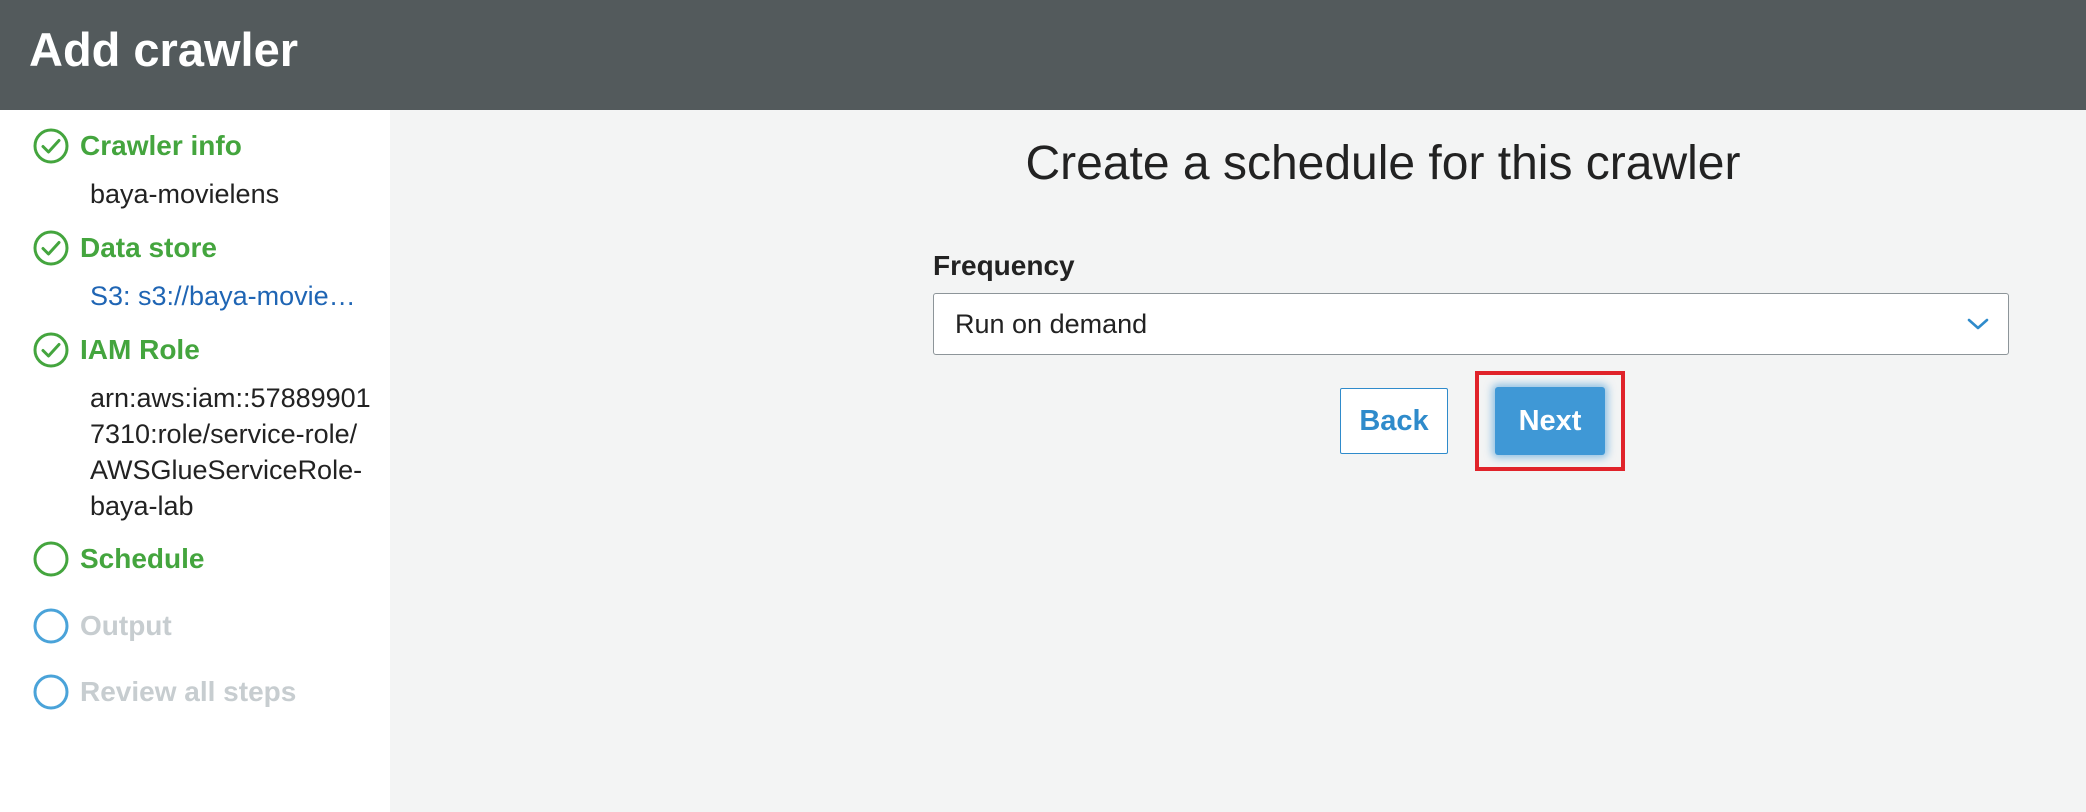  What do you see at coordinates (1004, 265) in the screenshot?
I see `frequency-label: Frequency` at bounding box center [1004, 265].